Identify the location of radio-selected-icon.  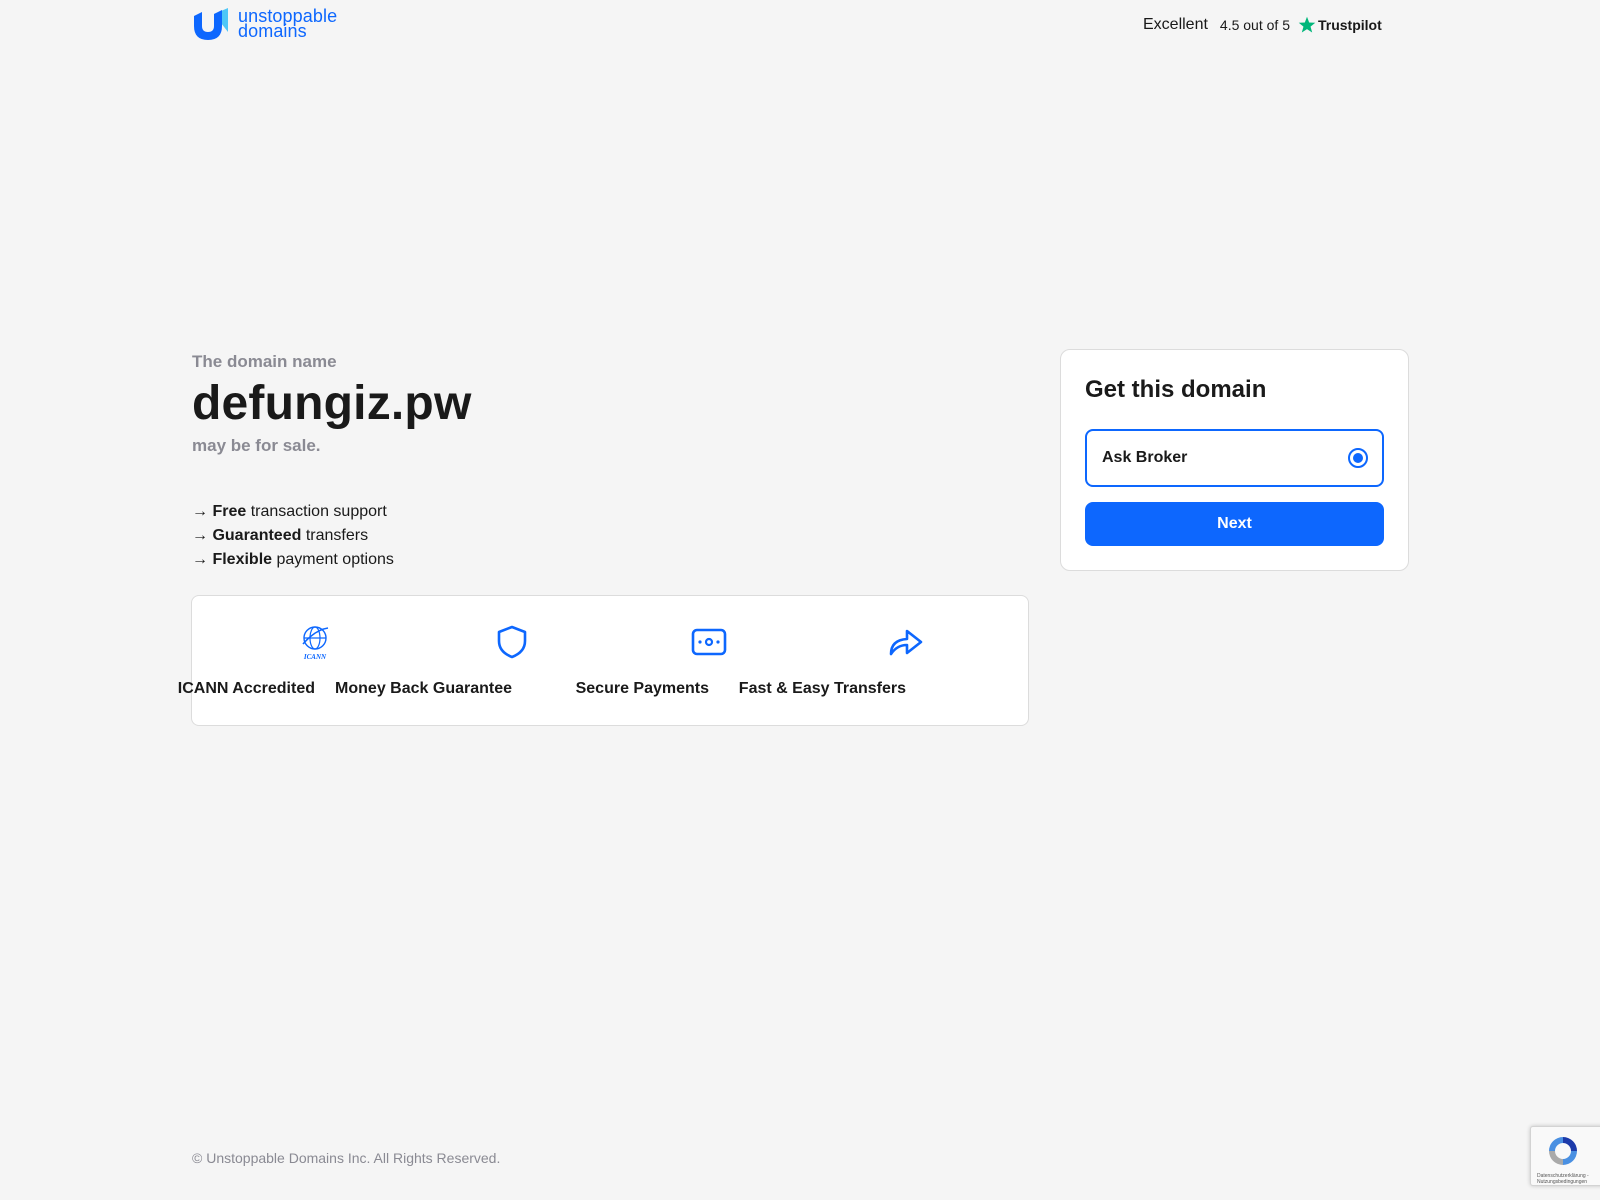
(1358, 458).